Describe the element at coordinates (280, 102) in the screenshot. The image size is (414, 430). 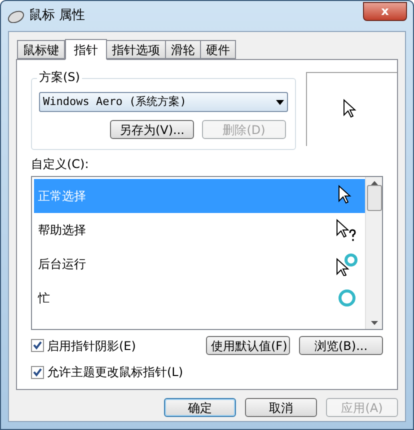
I see `dropdown-arrow-icon` at that location.